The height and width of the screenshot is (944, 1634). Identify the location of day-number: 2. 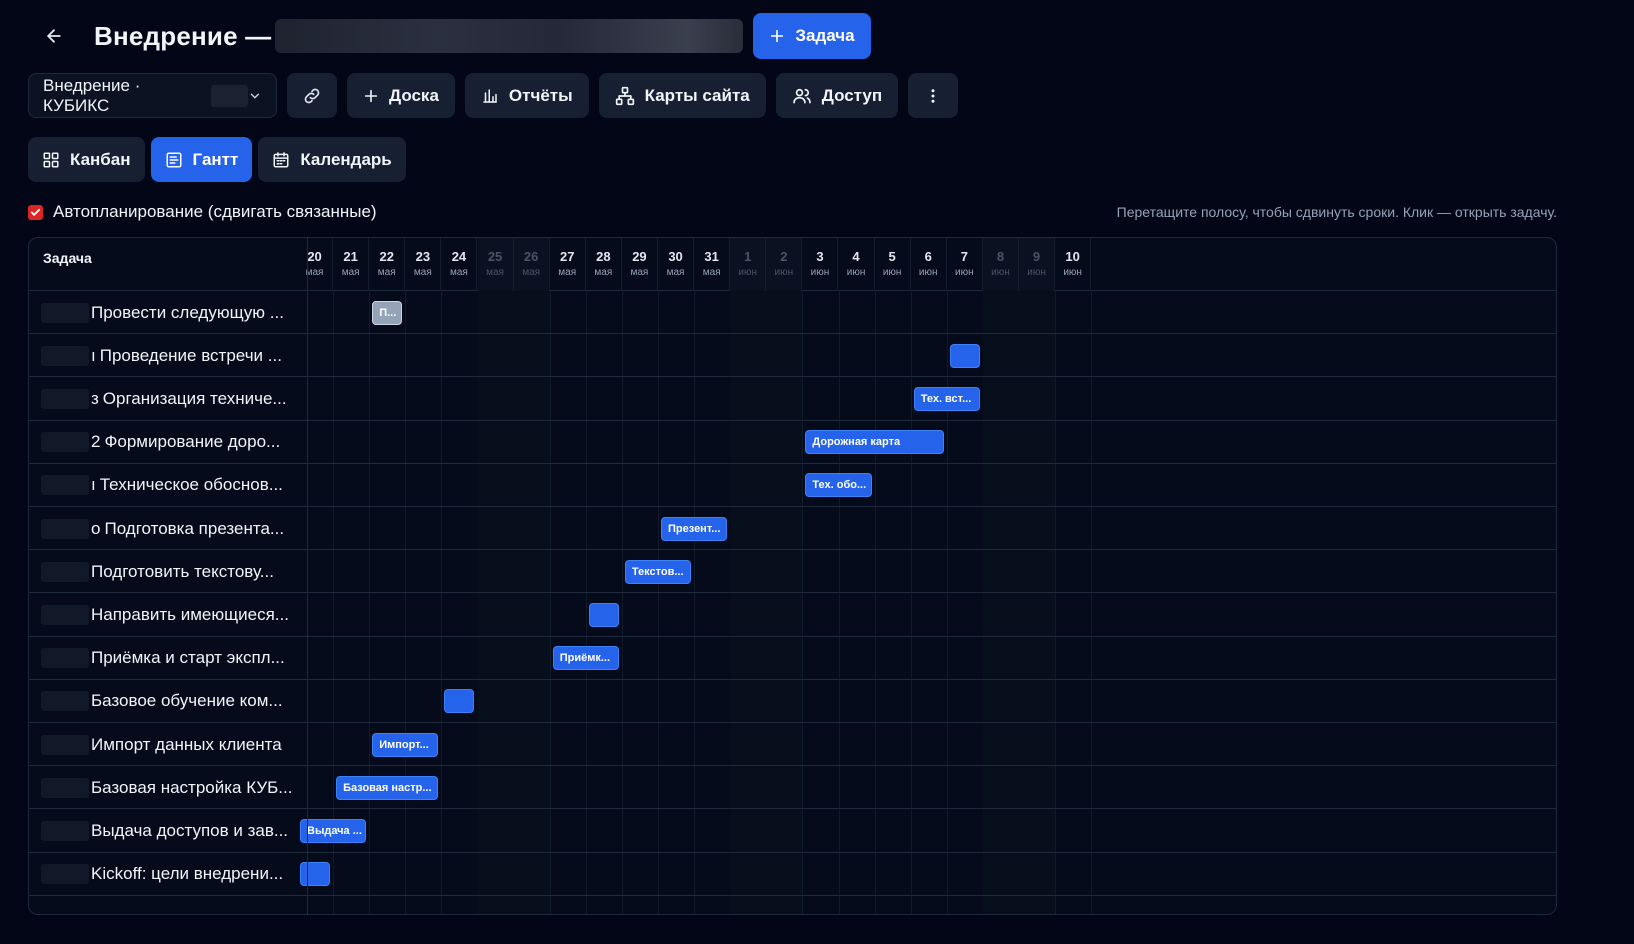
(784, 256).